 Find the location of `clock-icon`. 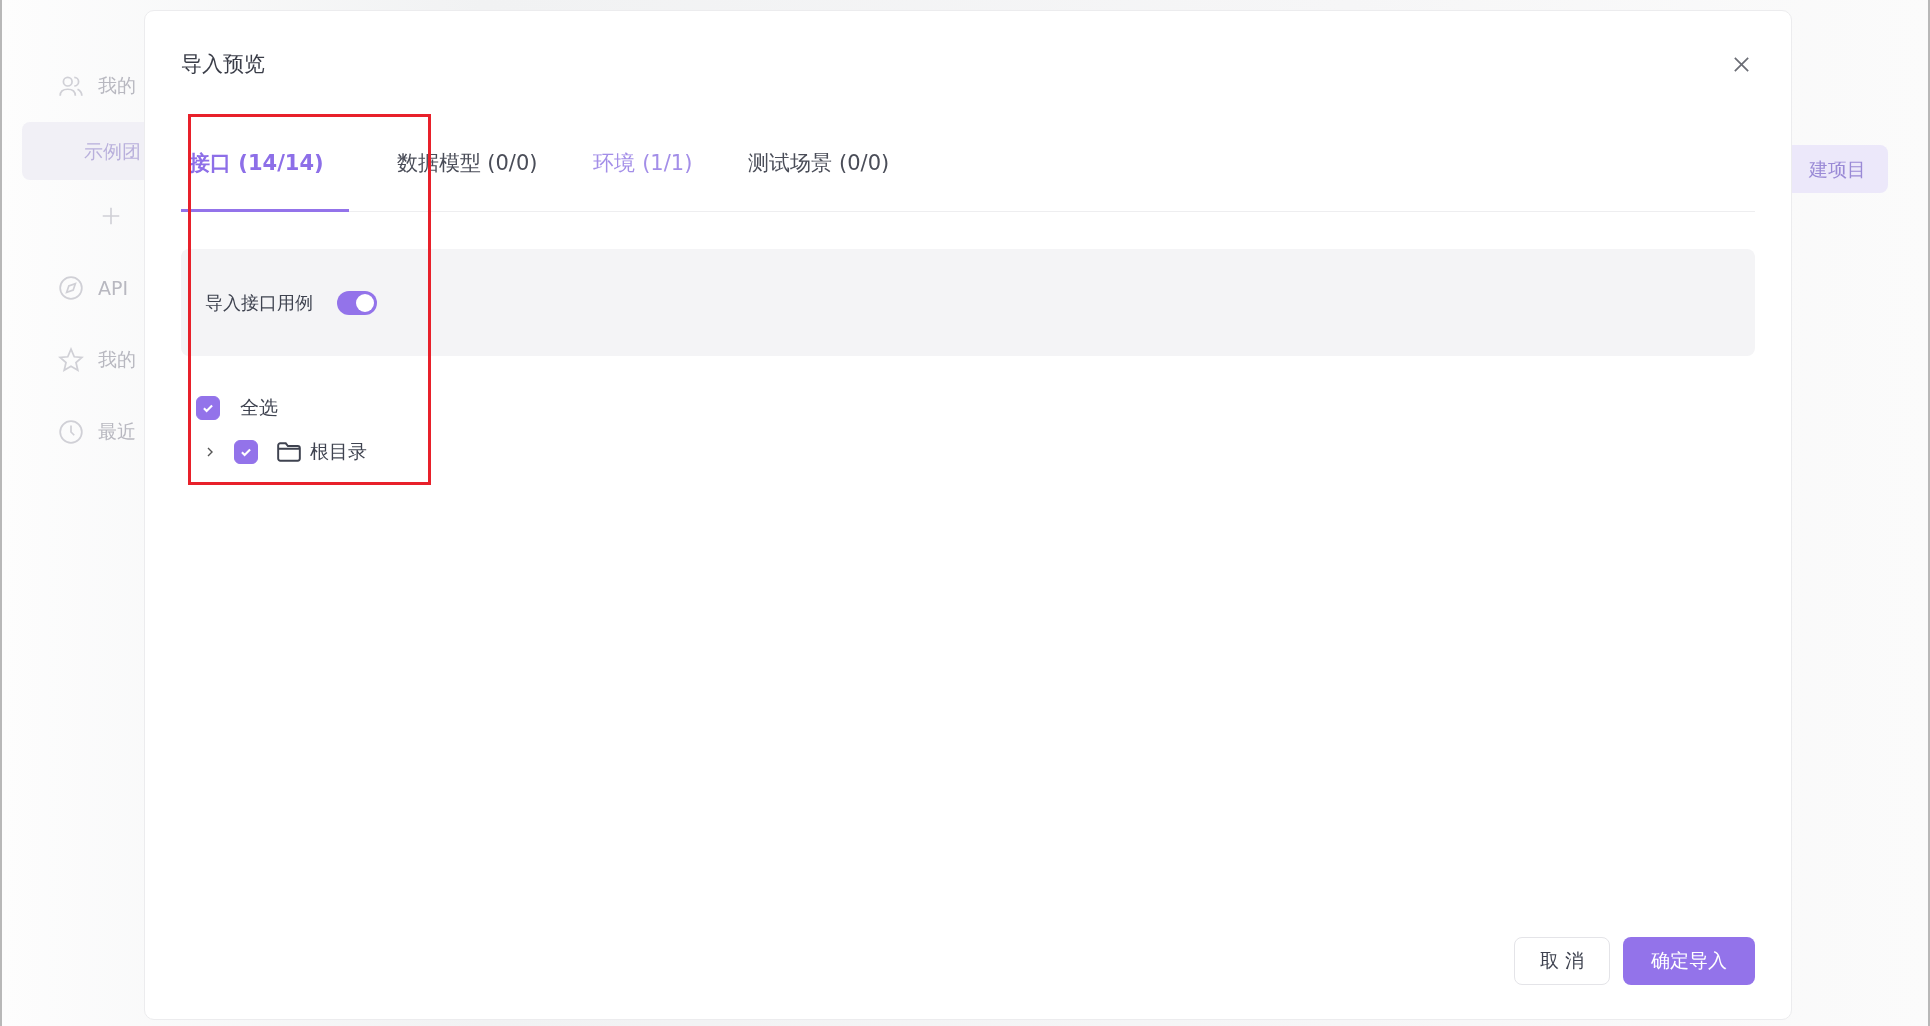

clock-icon is located at coordinates (71, 432).